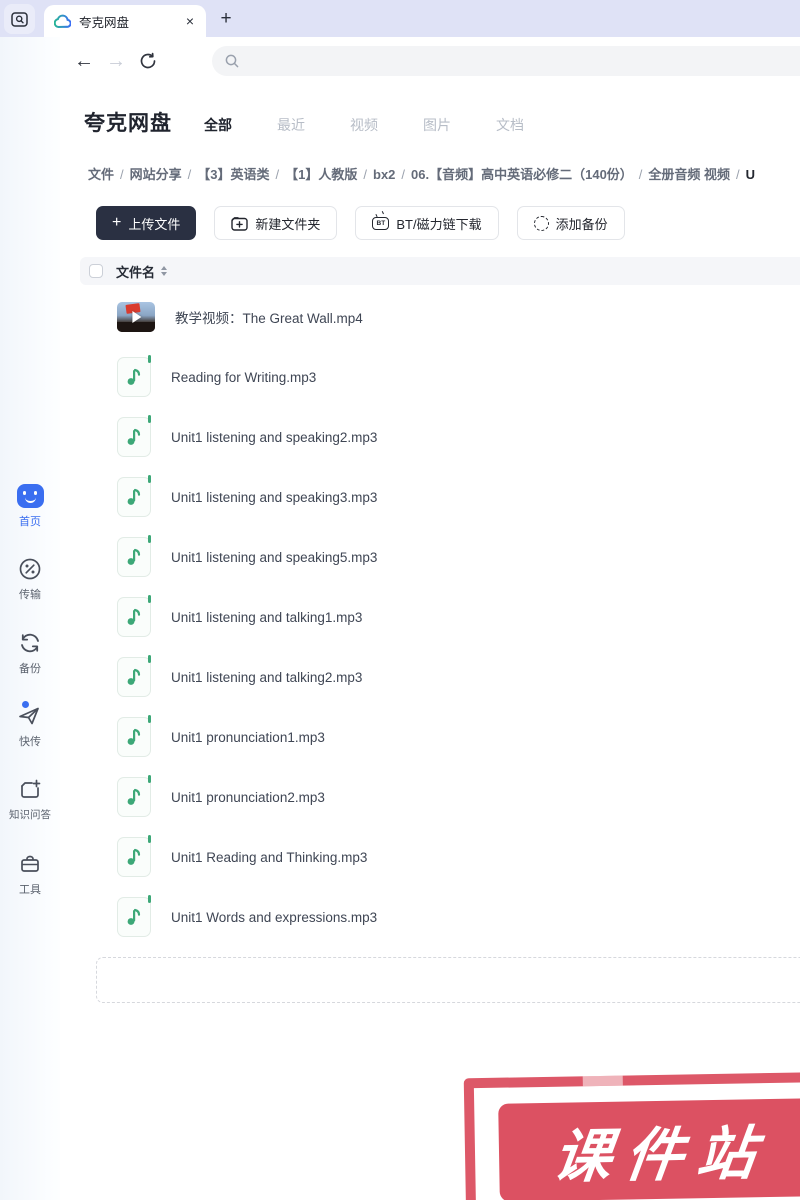 This screenshot has width=800, height=1200. What do you see at coordinates (30, 569) in the screenshot?
I see `transfer-icon` at bounding box center [30, 569].